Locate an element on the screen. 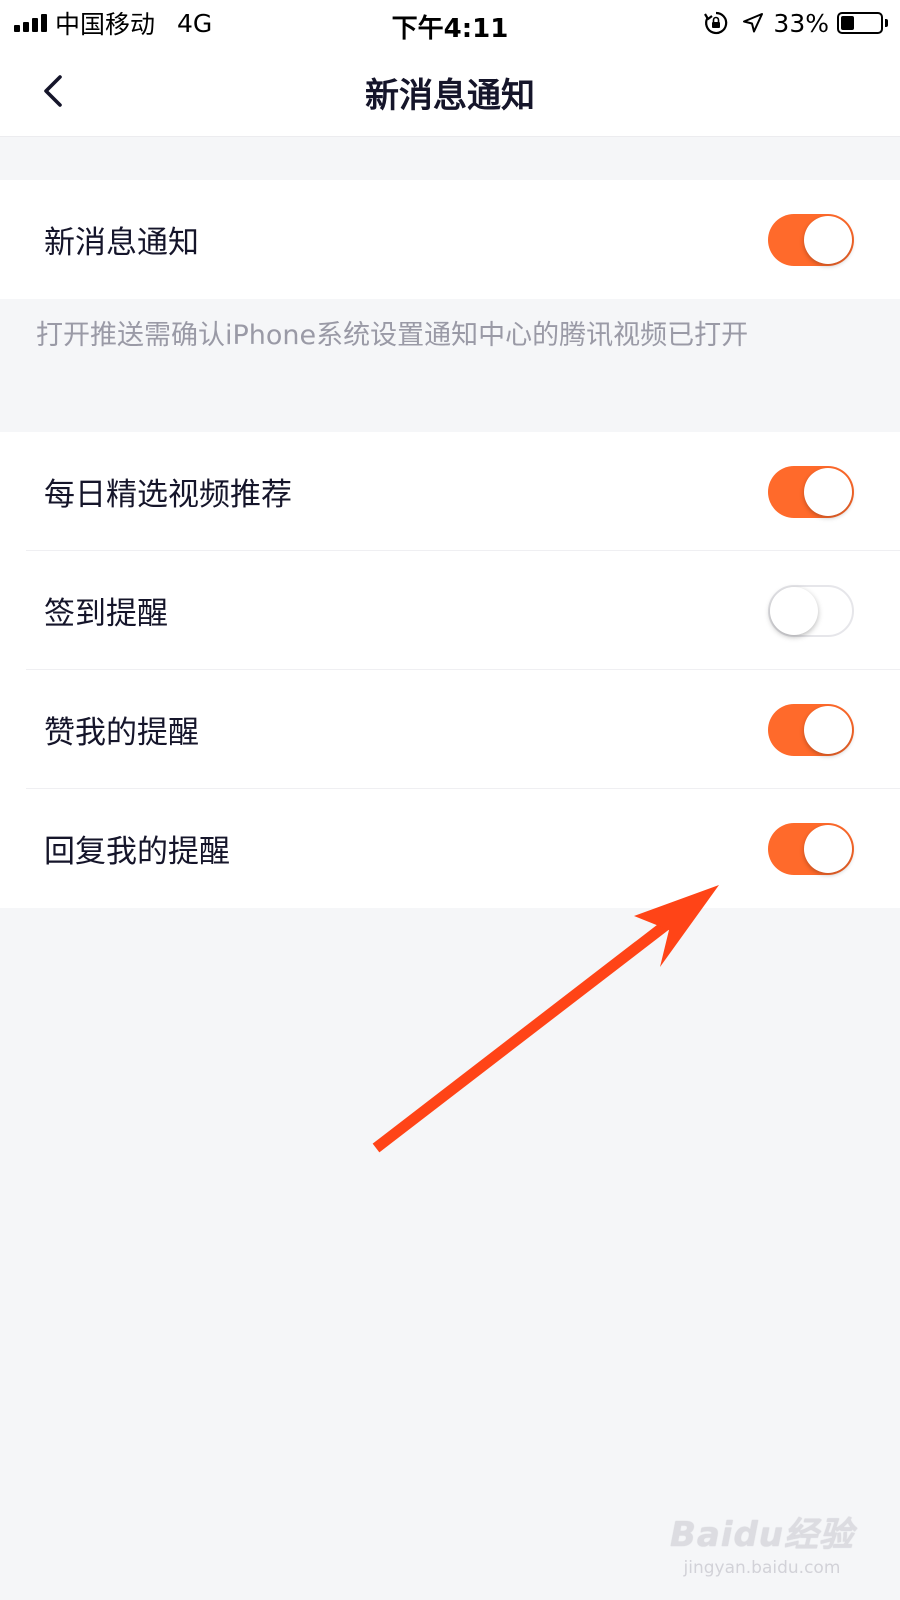 This screenshot has height=1600, width=900. baidu-watermark: Baidu经验 jingyan.baidu.com is located at coordinates (762, 1542).